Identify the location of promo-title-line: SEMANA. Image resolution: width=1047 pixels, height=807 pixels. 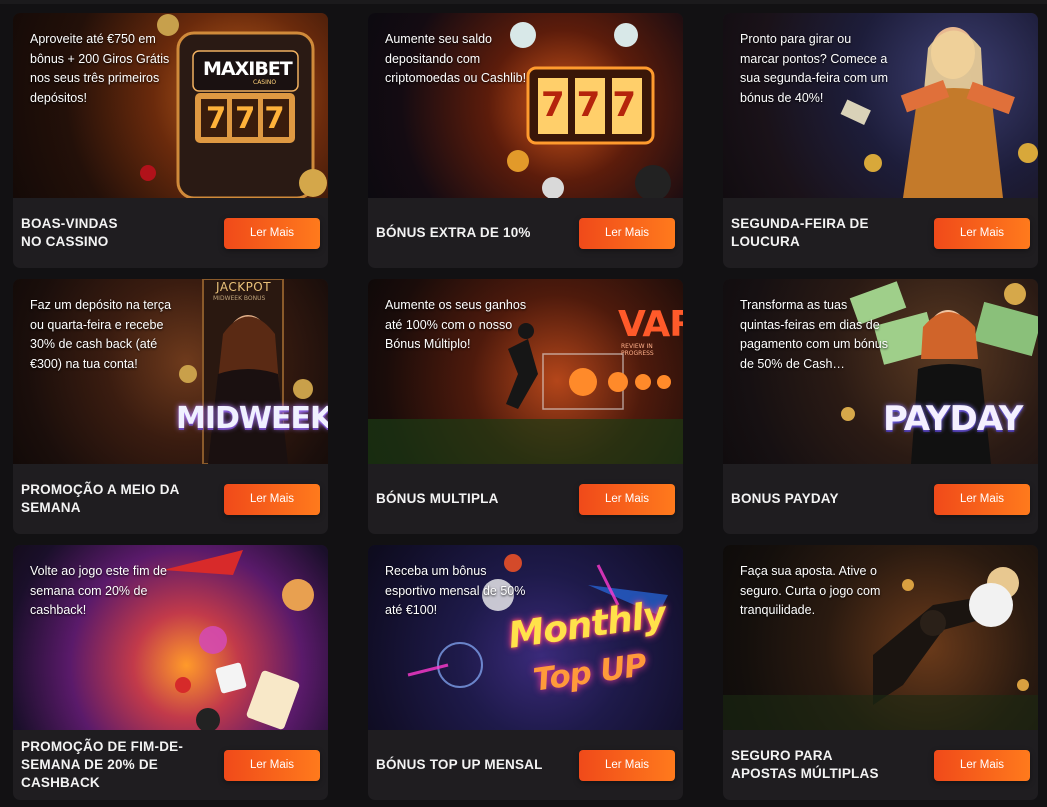
(51, 507).